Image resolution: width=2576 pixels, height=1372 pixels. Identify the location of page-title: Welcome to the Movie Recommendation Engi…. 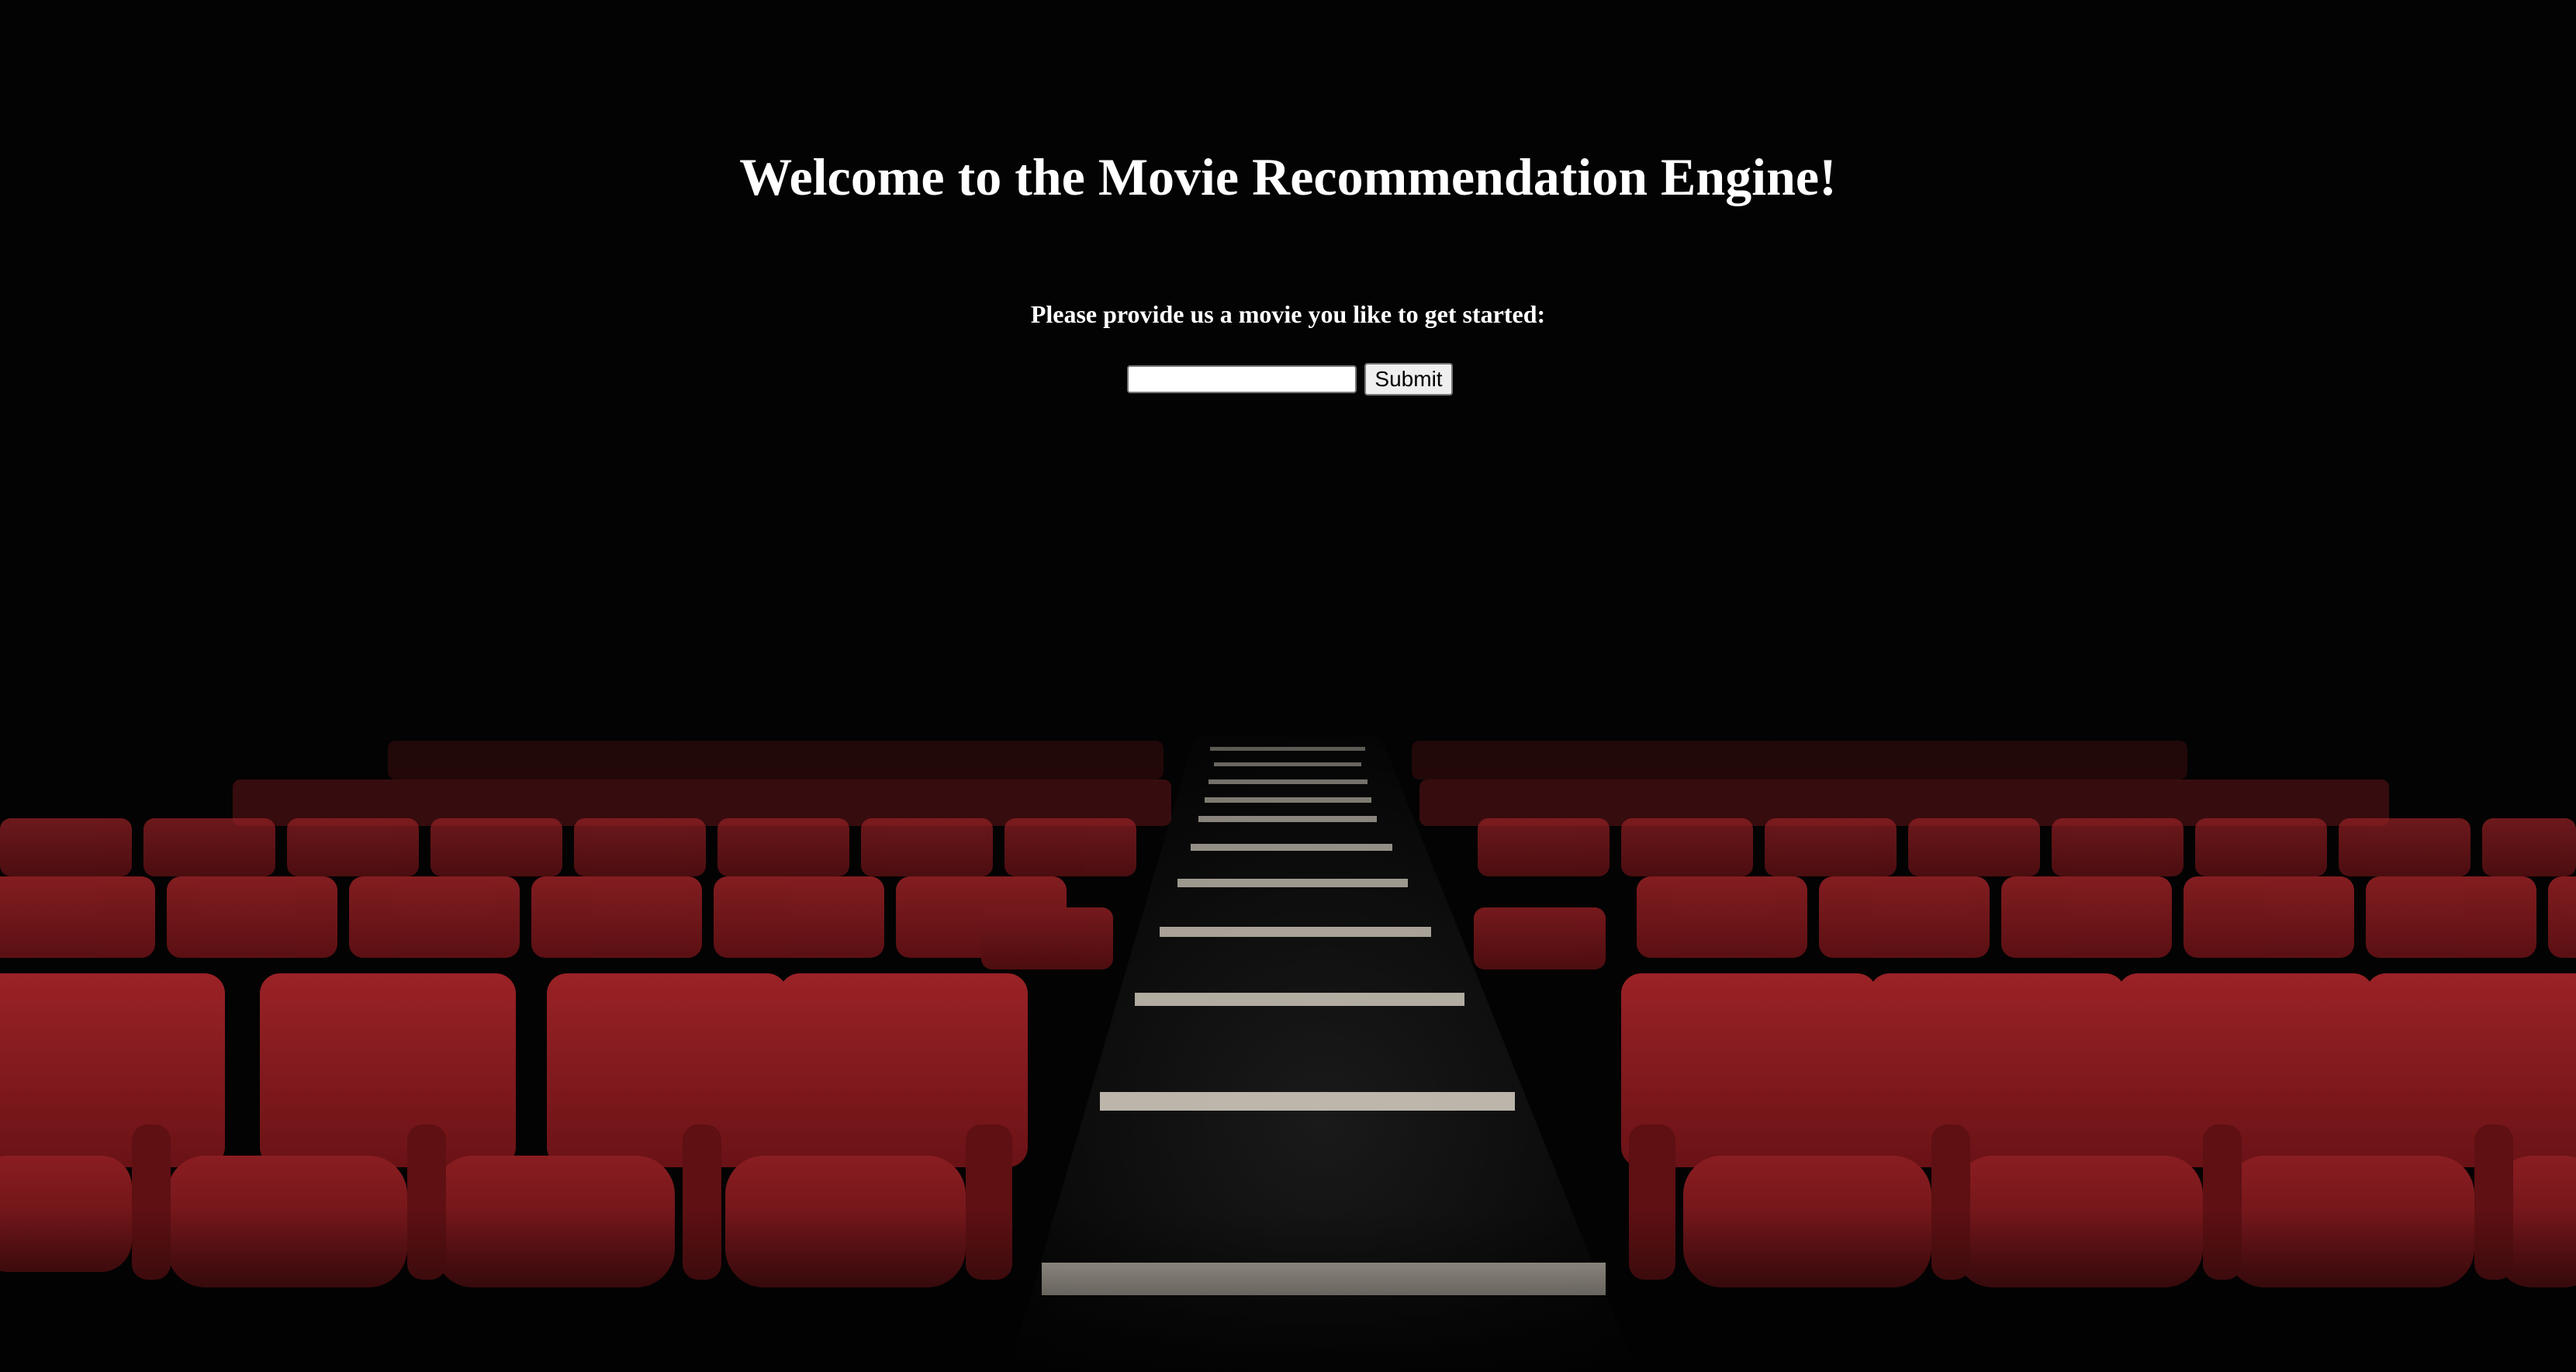
(1288, 176).